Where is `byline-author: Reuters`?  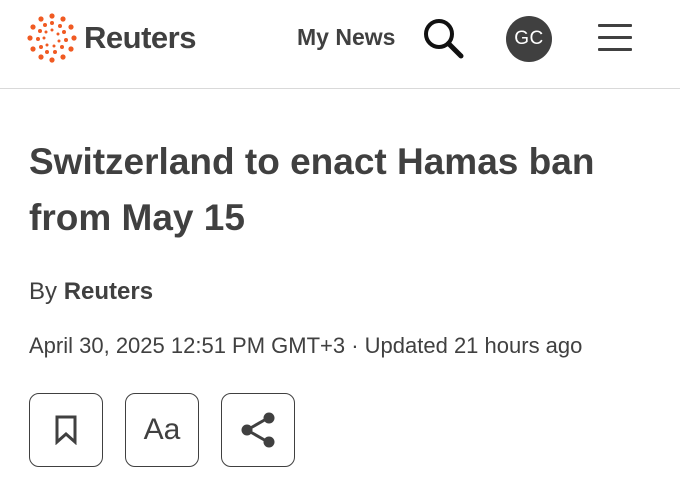
byline-author: Reuters is located at coordinates (108, 291).